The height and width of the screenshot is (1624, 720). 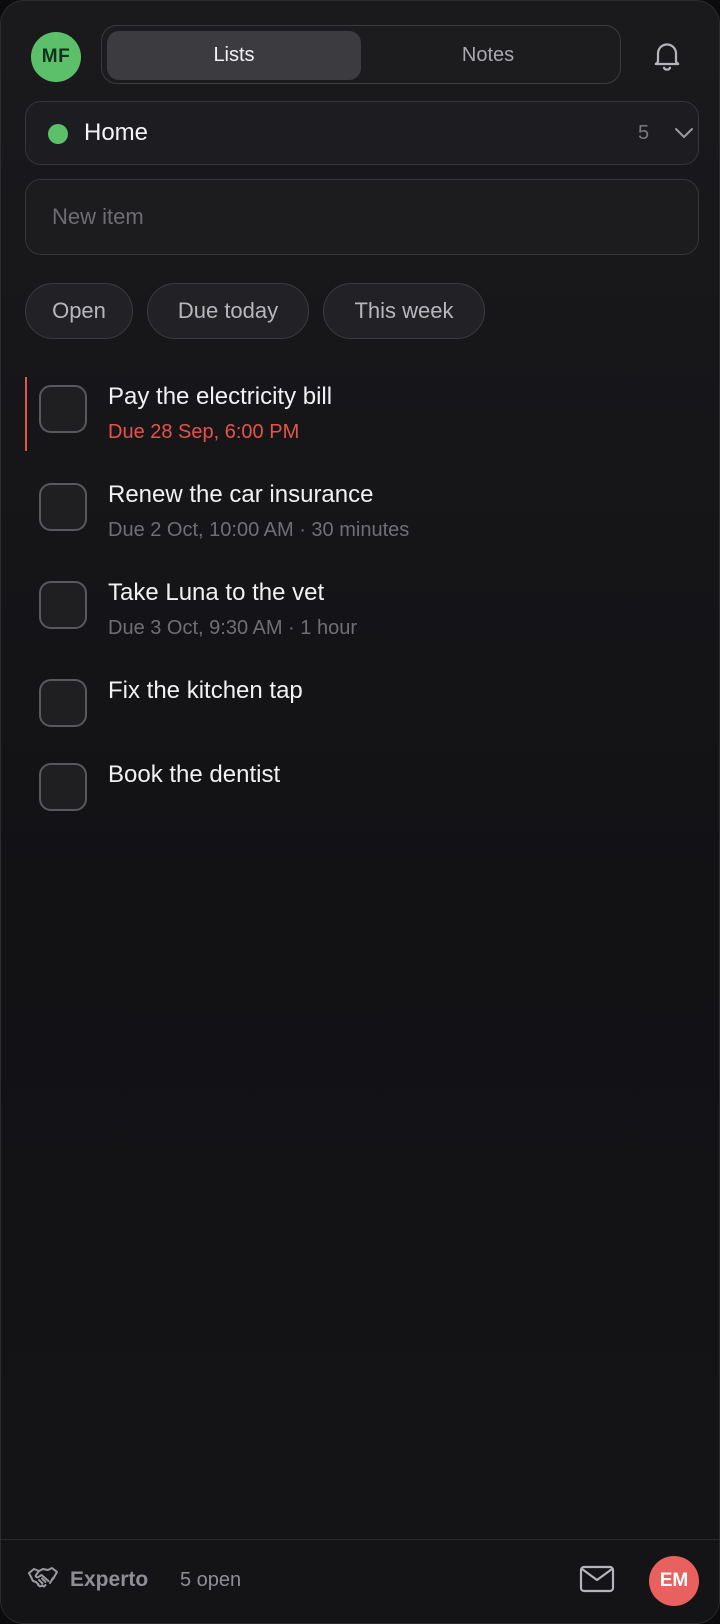 I want to click on tab-lists: Lists, so click(x=234, y=55).